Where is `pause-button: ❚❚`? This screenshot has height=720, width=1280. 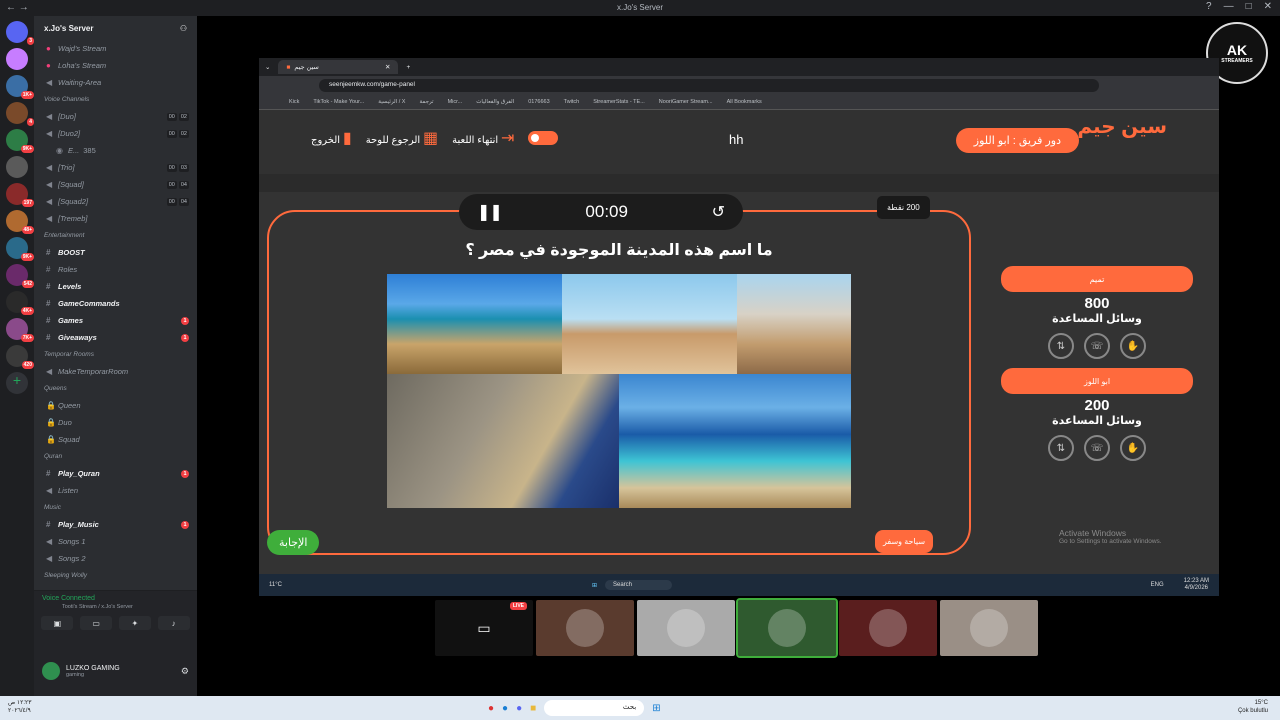 pause-button: ❚❚ is located at coordinates (490, 212).